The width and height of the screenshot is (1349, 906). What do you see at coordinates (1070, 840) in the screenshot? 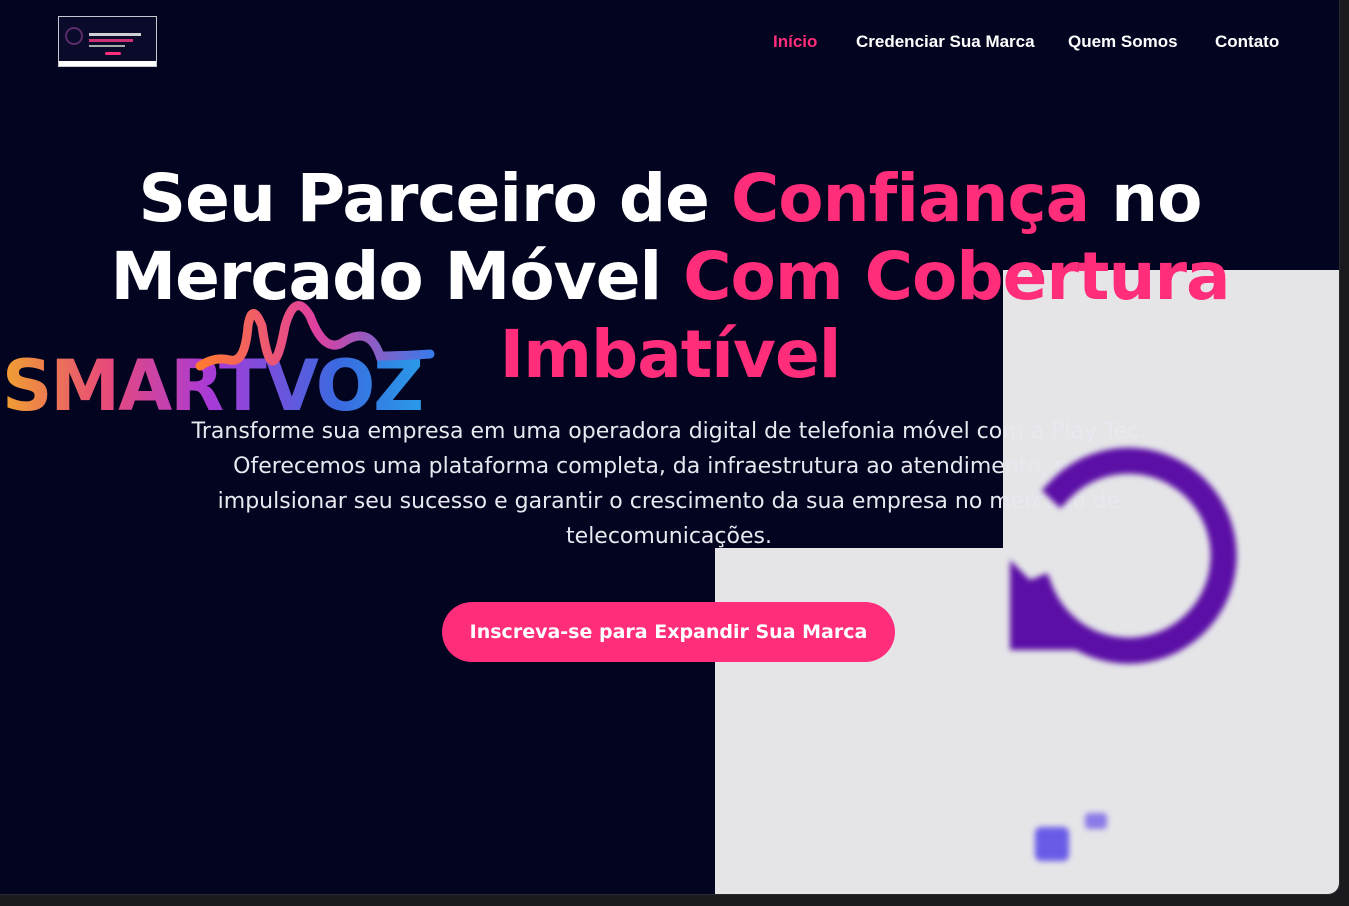
I see `chat-widget-icon` at bounding box center [1070, 840].